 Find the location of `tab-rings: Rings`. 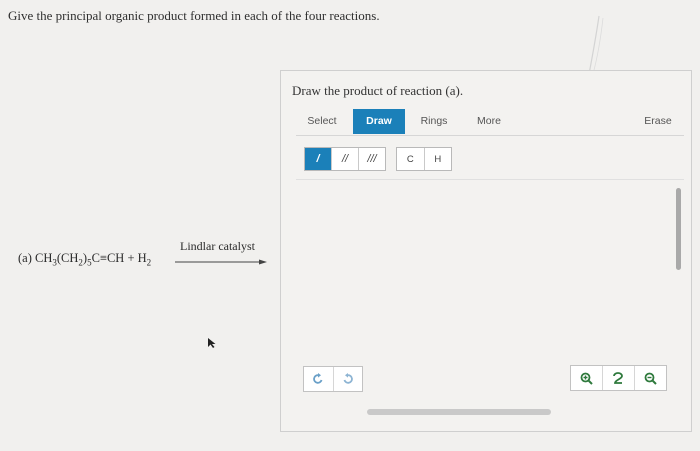

tab-rings: Rings is located at coordinates (434, 121).